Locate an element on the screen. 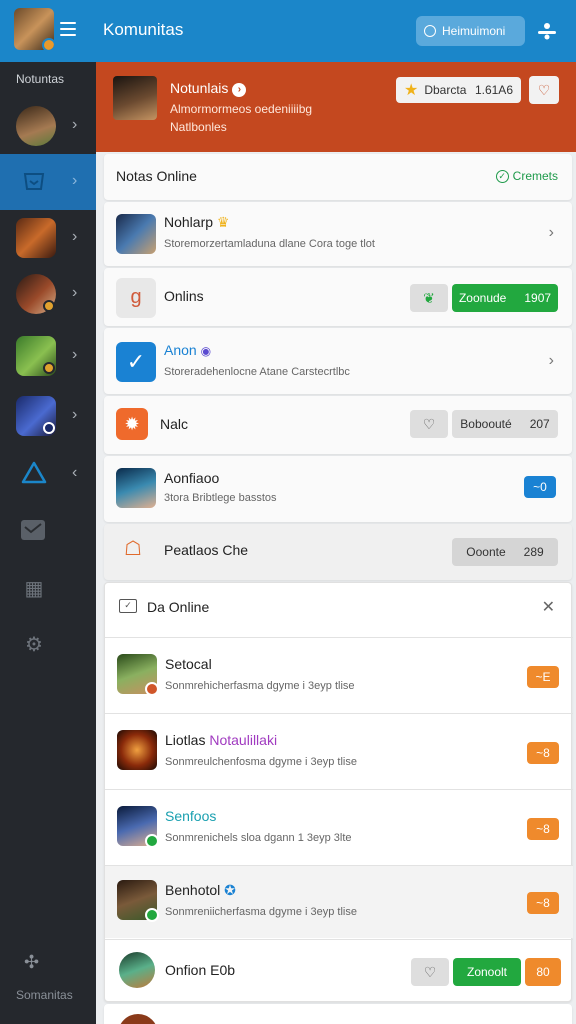 This screenshot has height=1024, width=576. pill-label: Zoonude is located at coordinates (482, 298).